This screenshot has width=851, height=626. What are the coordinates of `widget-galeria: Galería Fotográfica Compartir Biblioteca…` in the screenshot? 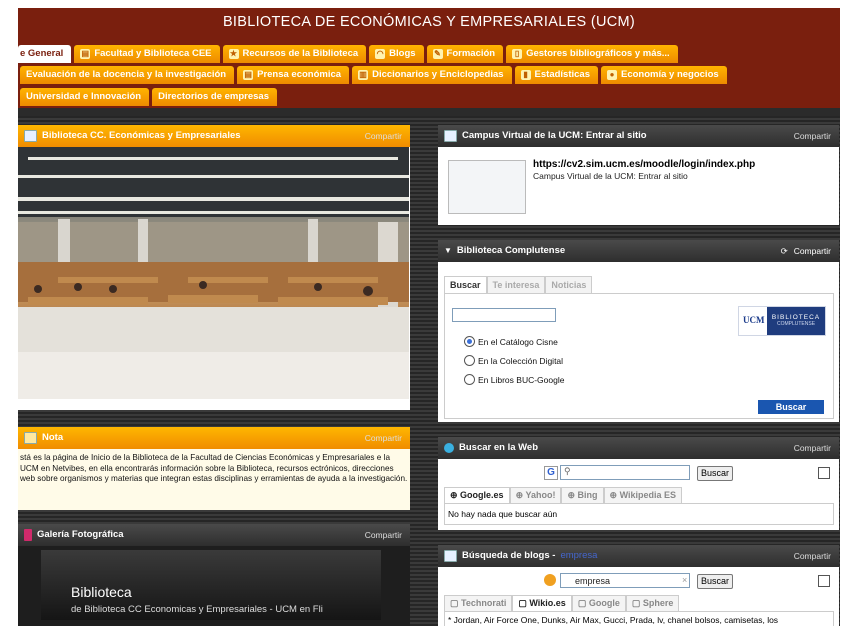 It's located at (214, 575).